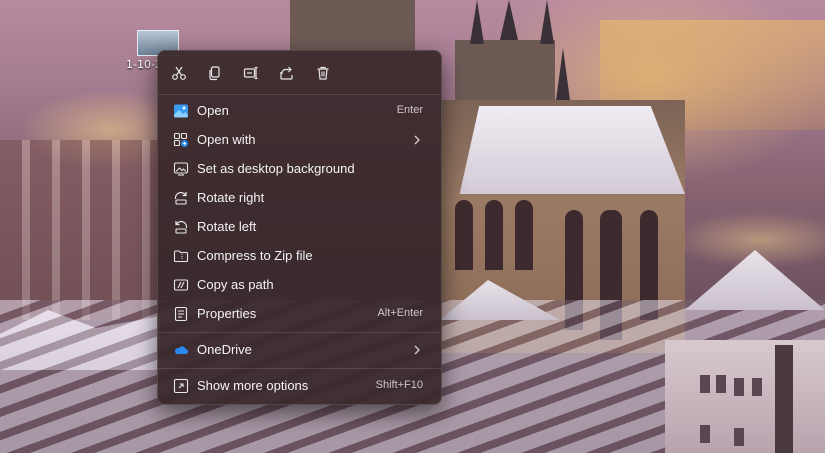  Describe the element at coordinates (80, 230) in the screenshot. I see `wallpaper-left-buildings` at that location.